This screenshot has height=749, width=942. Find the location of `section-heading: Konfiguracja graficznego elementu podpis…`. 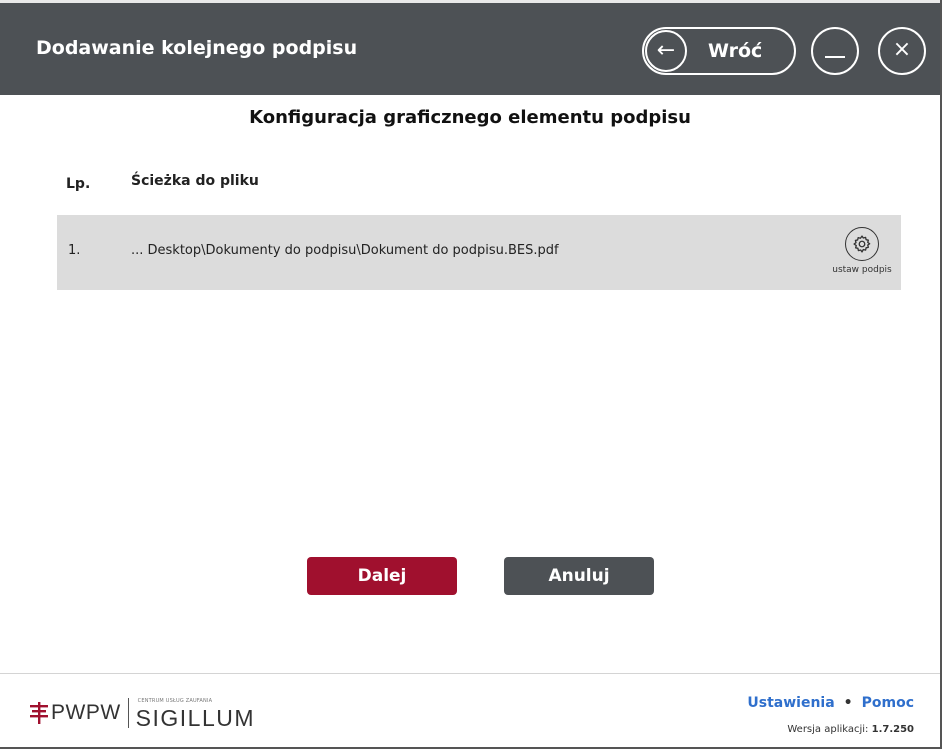

section-heading: Konfiguracja graficznego elementu podpis… is located at coordinates (470, 117).